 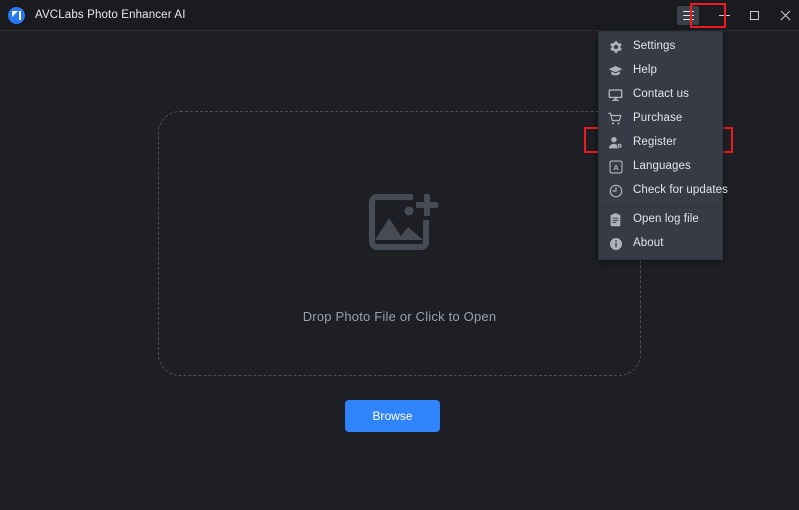 I want to click on menu-item-label: Purchase, so click(x=658, y=118).